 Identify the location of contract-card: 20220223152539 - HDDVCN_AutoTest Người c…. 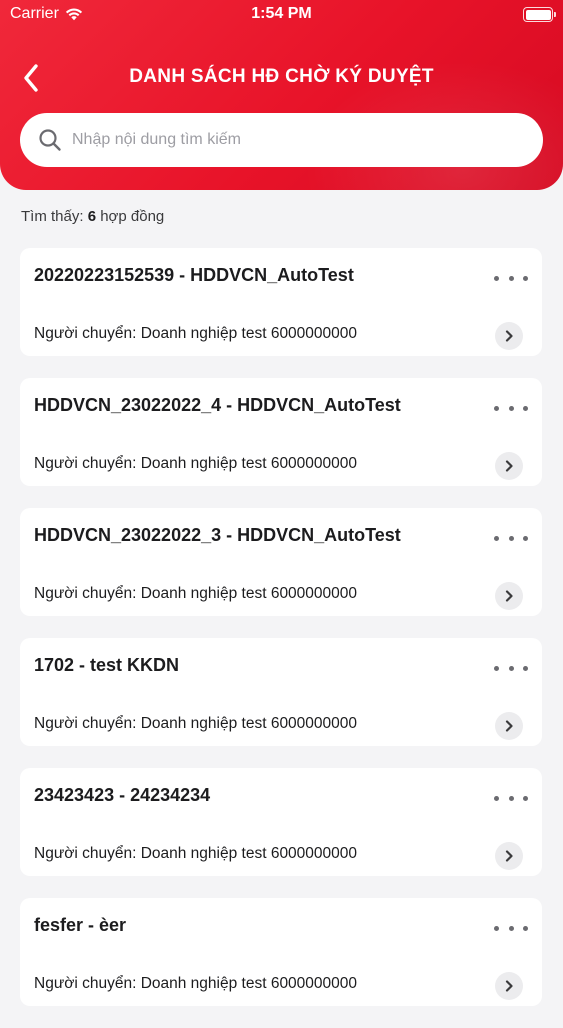
(281, 302).